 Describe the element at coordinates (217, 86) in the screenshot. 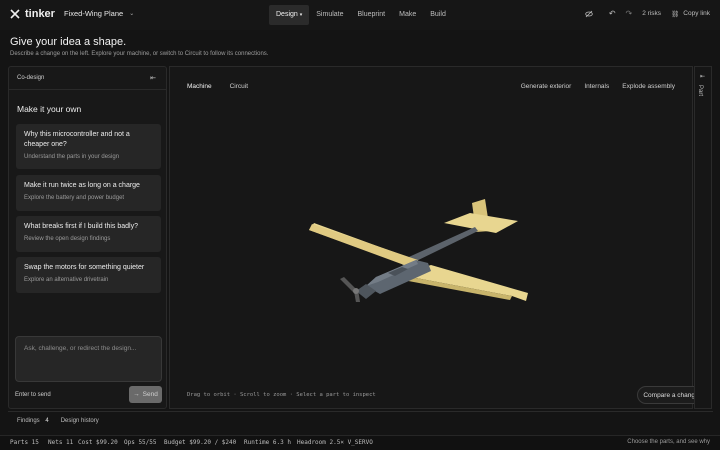

I see `view-tabs: Machine Circuit` at that location.